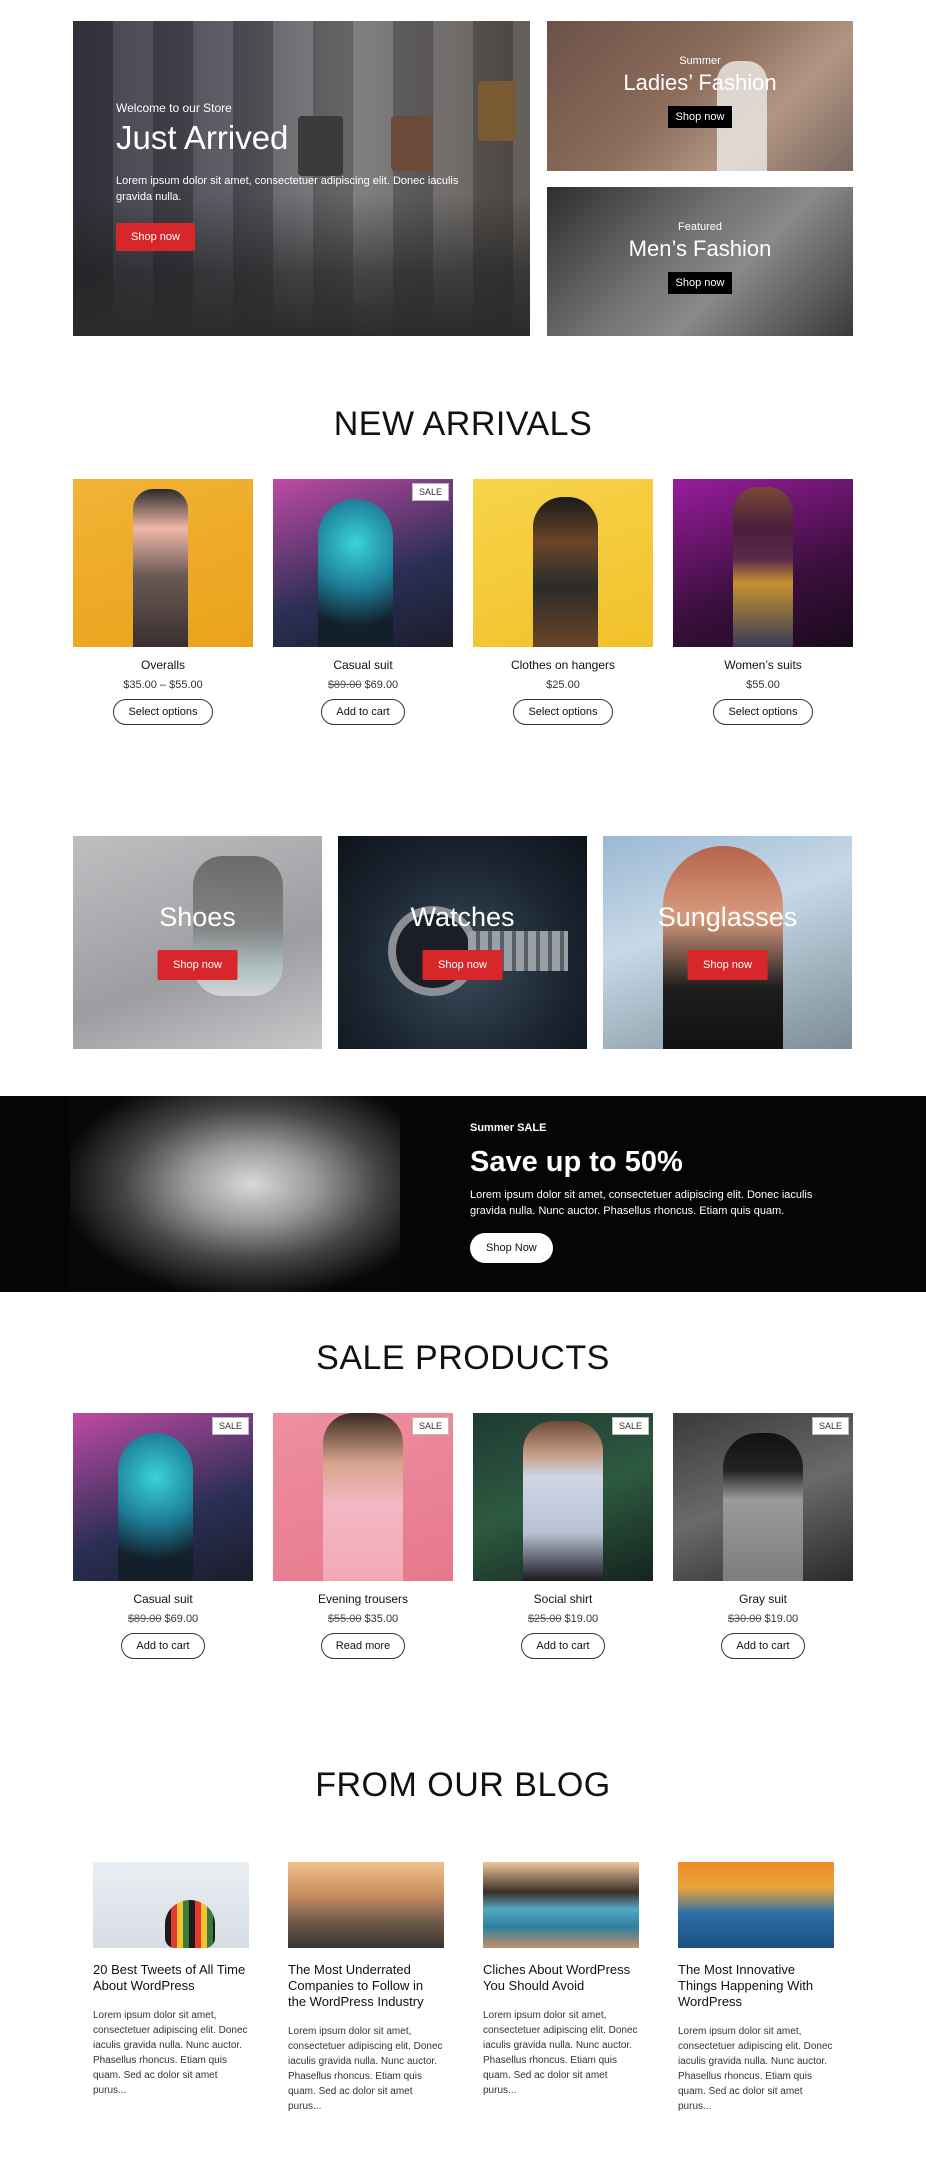 This screenshot has width=926, height=2168. I want to click on read-more-button: Read more, so click(363, 1646).